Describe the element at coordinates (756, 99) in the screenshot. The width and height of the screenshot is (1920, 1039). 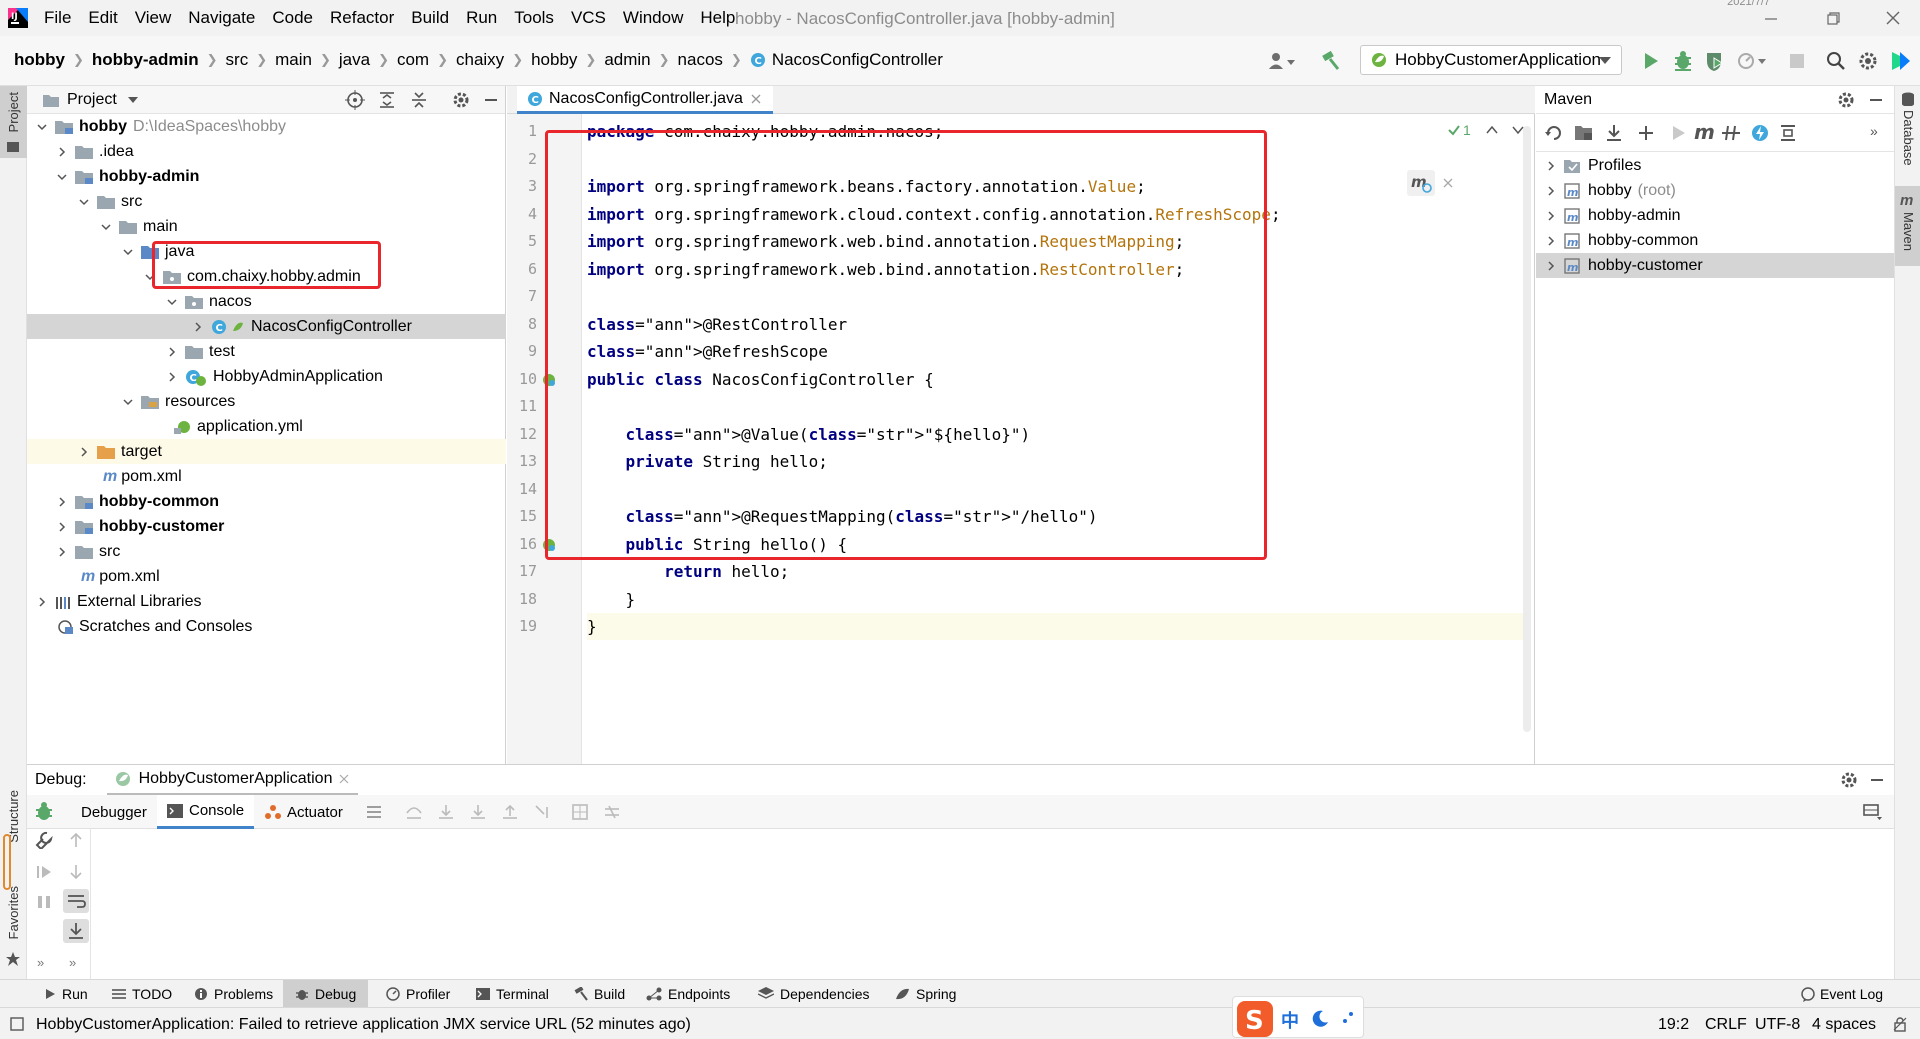
I see `close-tab-icon` at that location.